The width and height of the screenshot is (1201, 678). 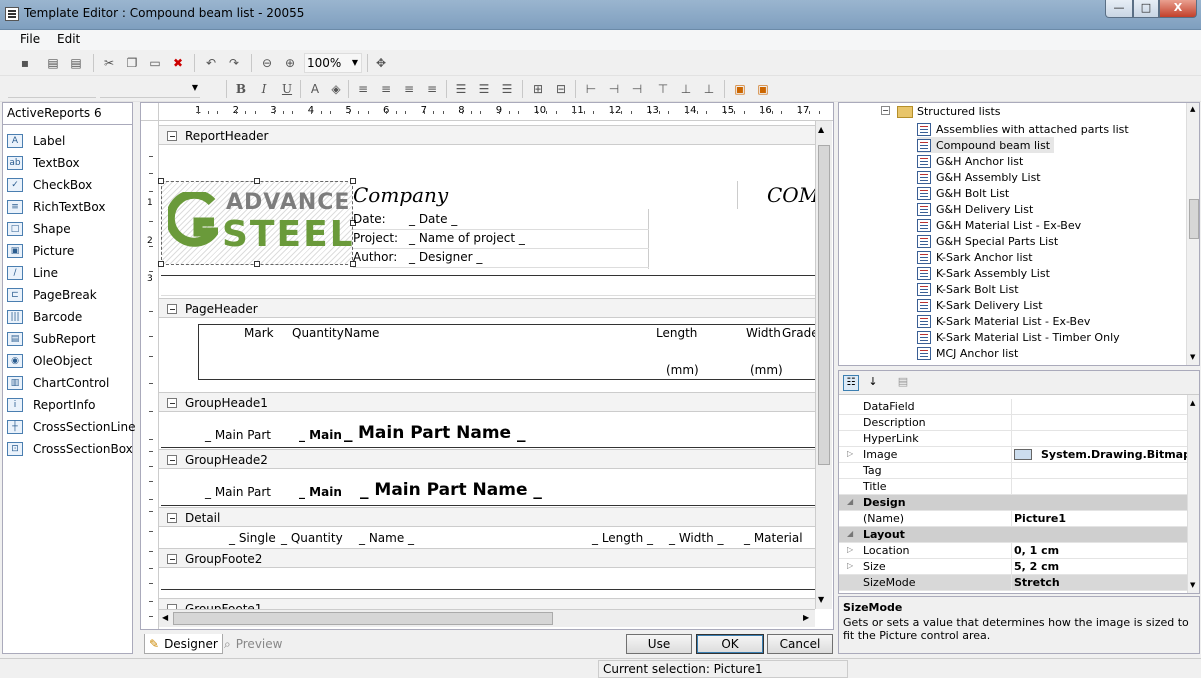 I want to click on scroll-left-icon: ◀, so click(x=165, y=617).